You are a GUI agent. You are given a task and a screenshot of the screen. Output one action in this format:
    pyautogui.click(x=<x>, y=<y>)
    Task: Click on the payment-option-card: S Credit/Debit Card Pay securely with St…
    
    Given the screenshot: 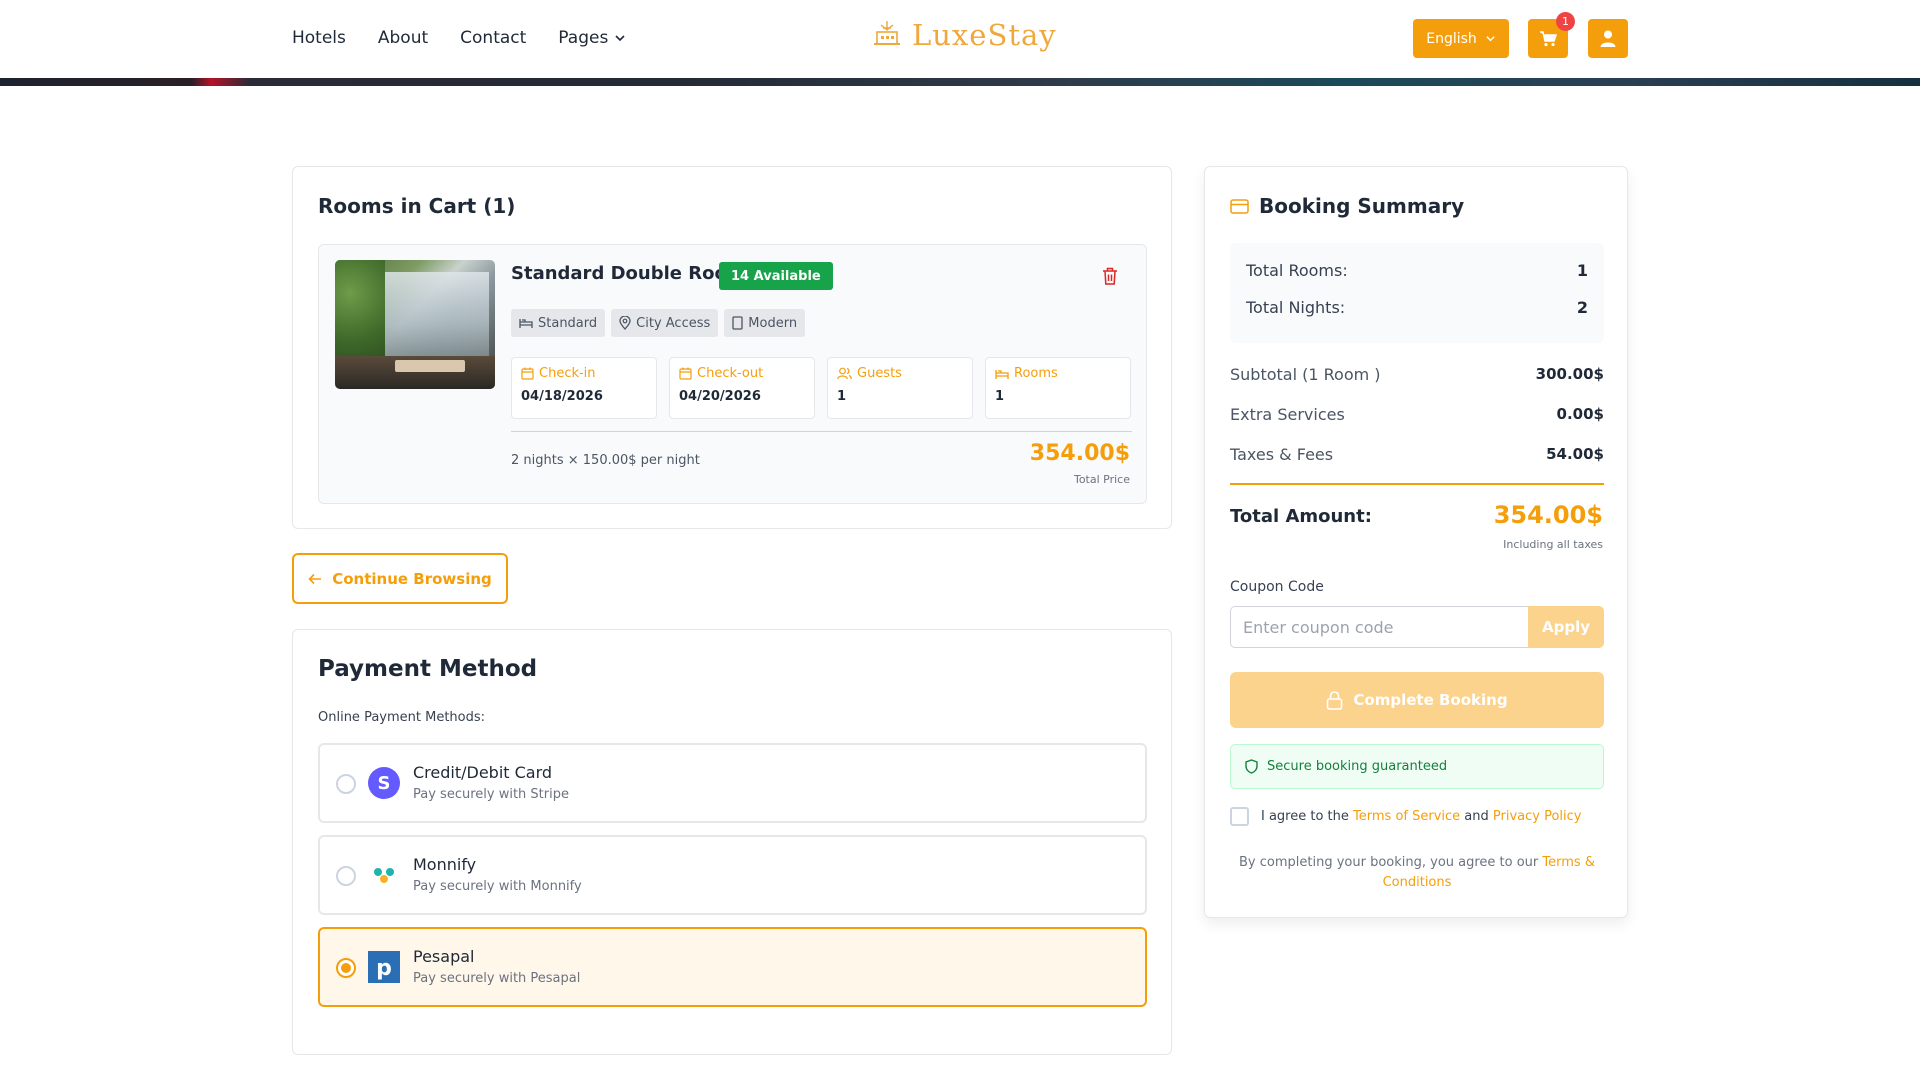 What is the action you would take?
    pyautogui.click(x=732, y=783)
    